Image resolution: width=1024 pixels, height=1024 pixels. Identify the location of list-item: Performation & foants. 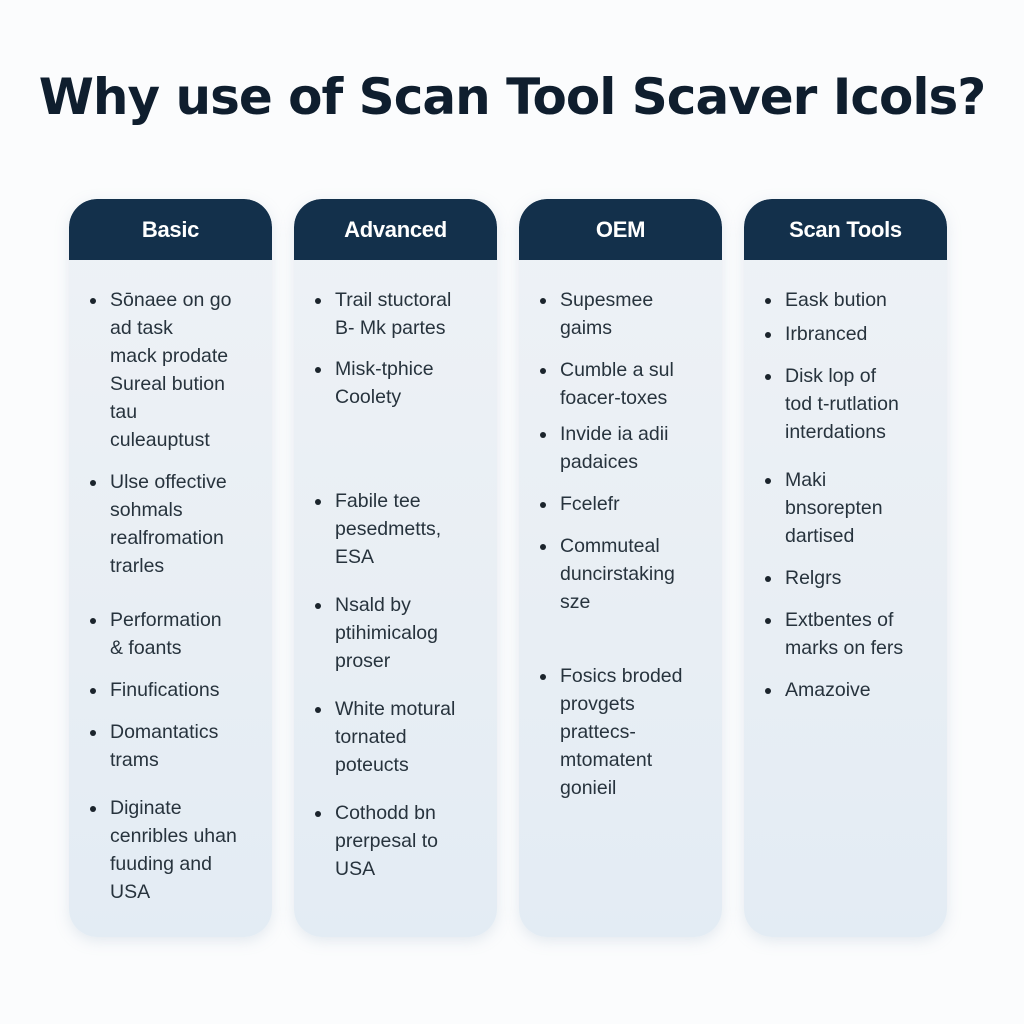
(172, 634).